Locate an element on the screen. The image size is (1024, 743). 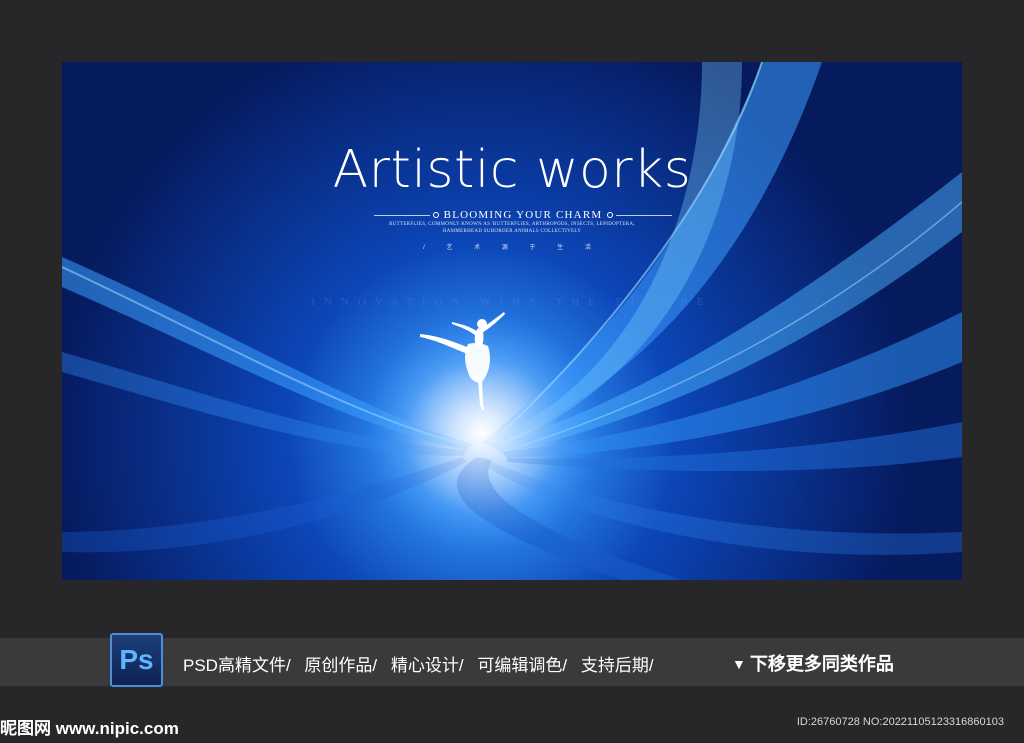
subtitle-row: BLOOMING YOUR CHARM is located at coordinates (523, 215).